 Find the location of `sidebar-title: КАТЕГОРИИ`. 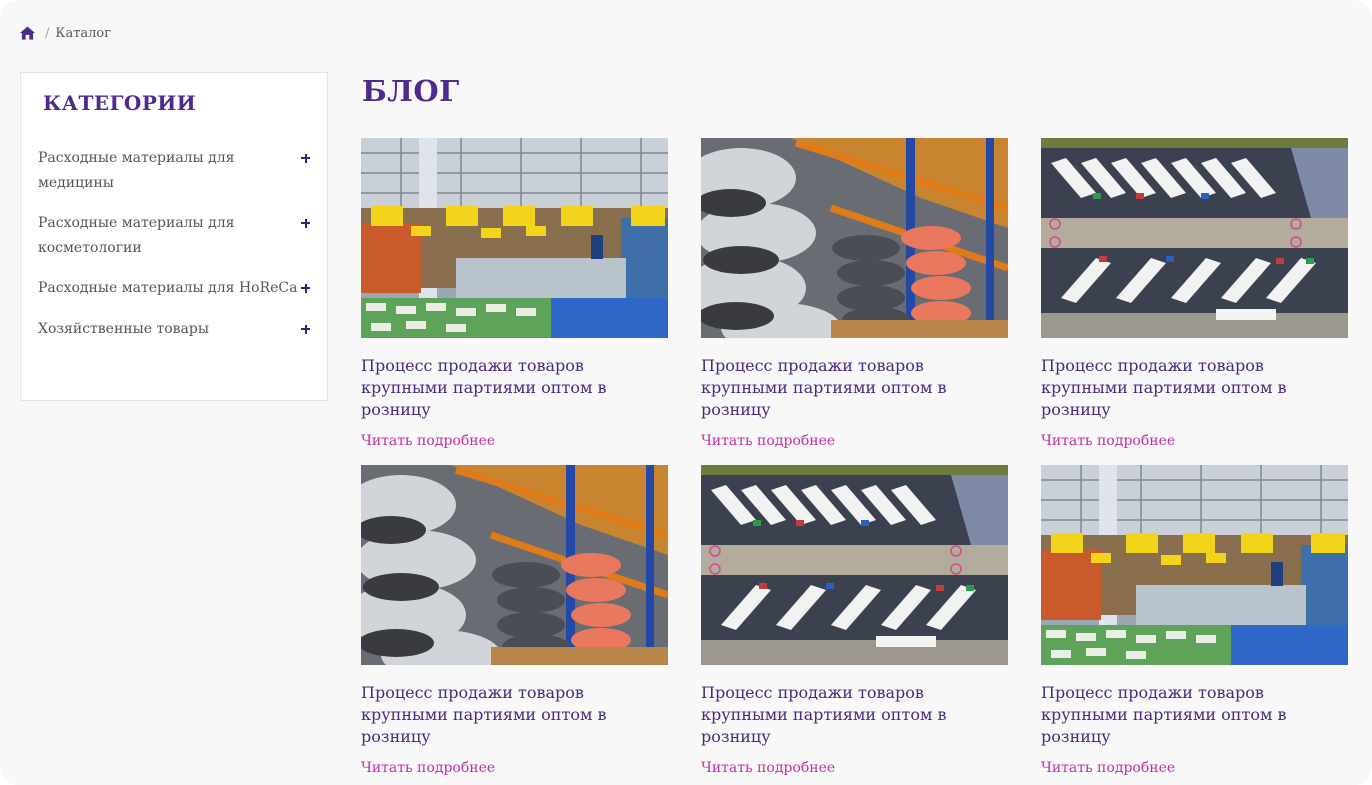

sidebar-title: КАТЕГОРИИ is located at coordinates (120, 103).